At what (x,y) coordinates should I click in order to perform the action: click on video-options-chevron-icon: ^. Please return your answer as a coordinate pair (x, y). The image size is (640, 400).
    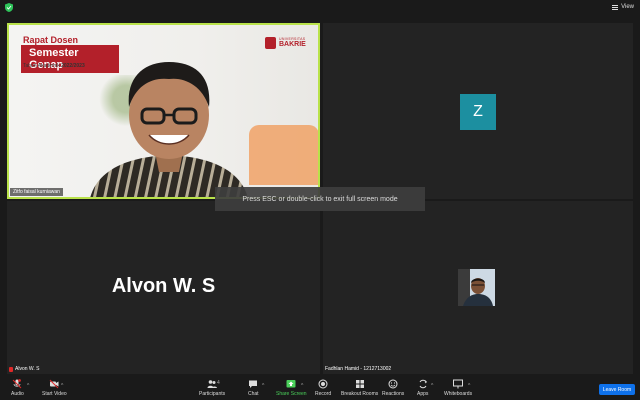
    Looking at the image, I should click on (62, 386).